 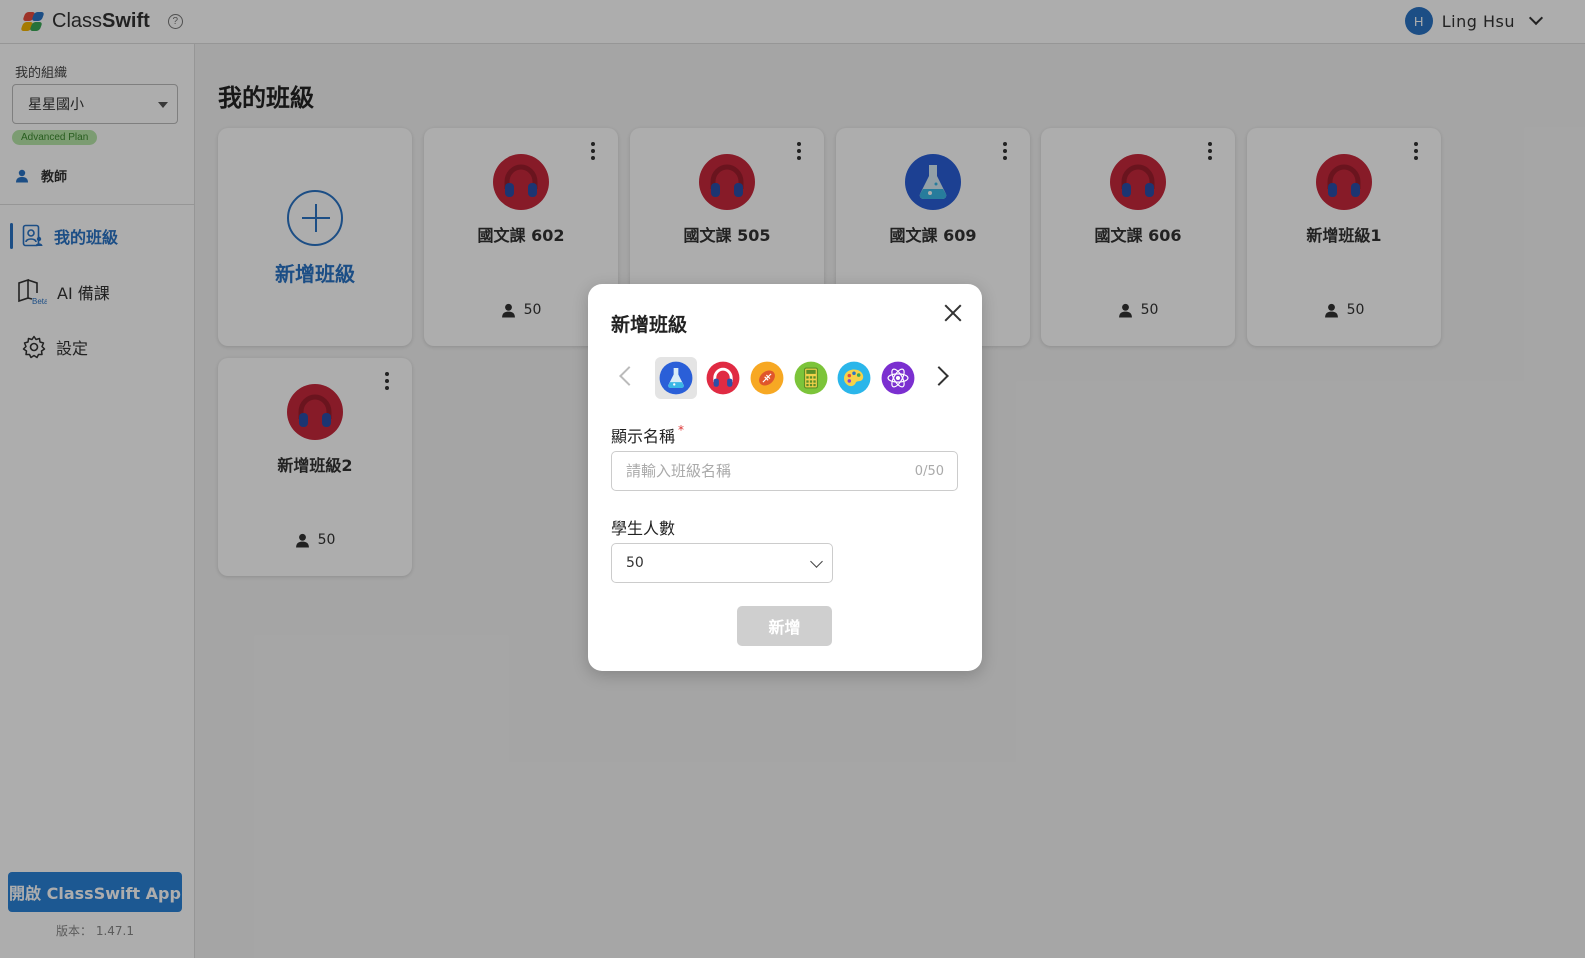 I want to click on calculator-icon, so click(x=811, y=378).